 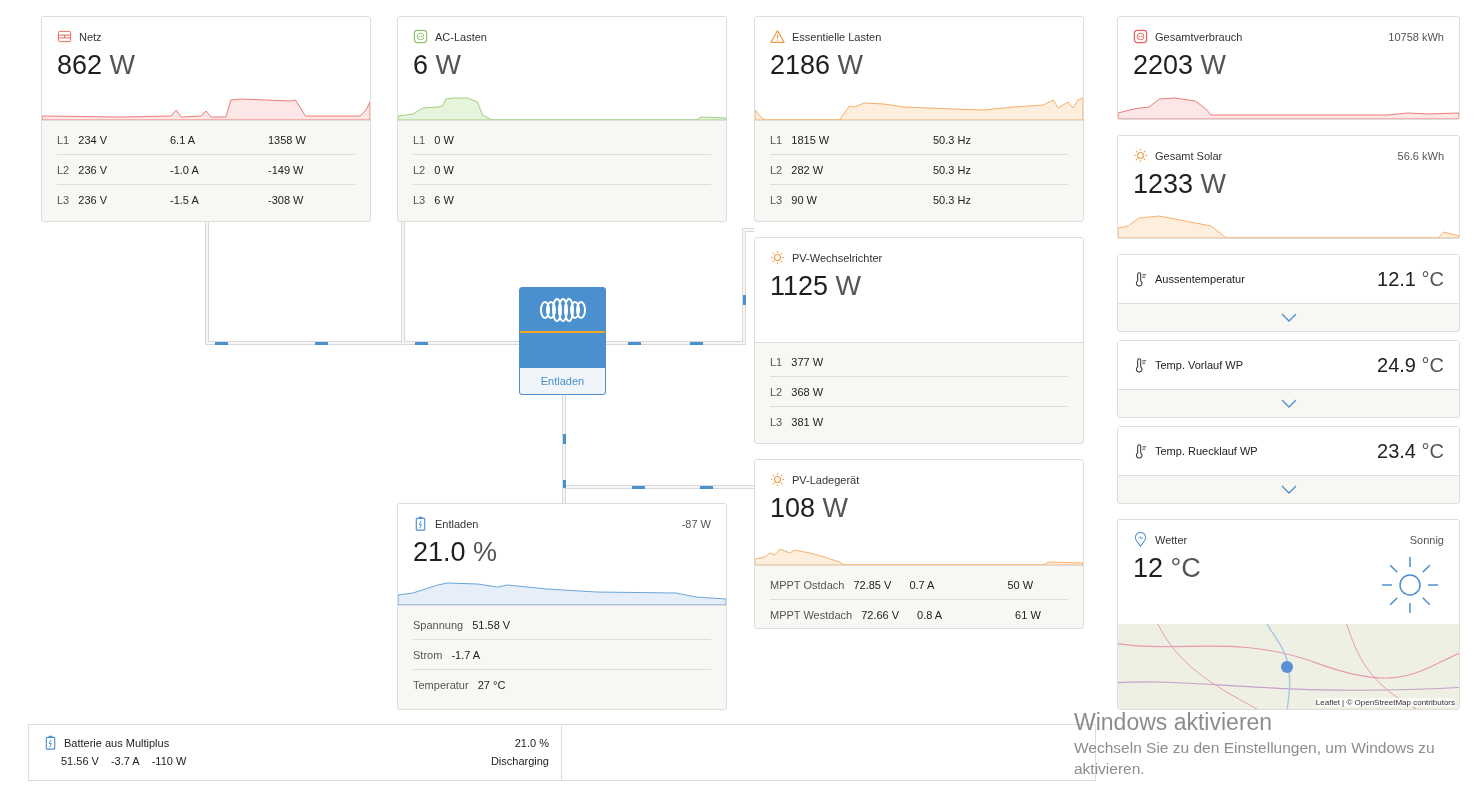 What do you see at coordinates (434, 169) in the screenshot?
I see `row-reading: L2 0 W` at bounding box center [434, 169].